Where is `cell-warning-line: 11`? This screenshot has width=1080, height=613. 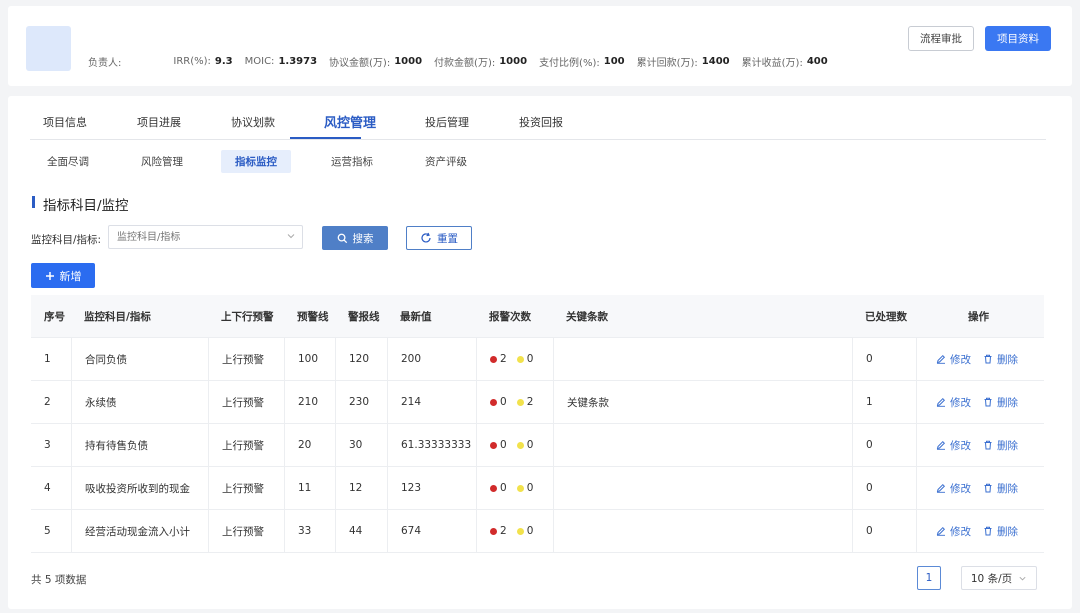
cell-warning-line: 11 is located at coordinates (297, 488).